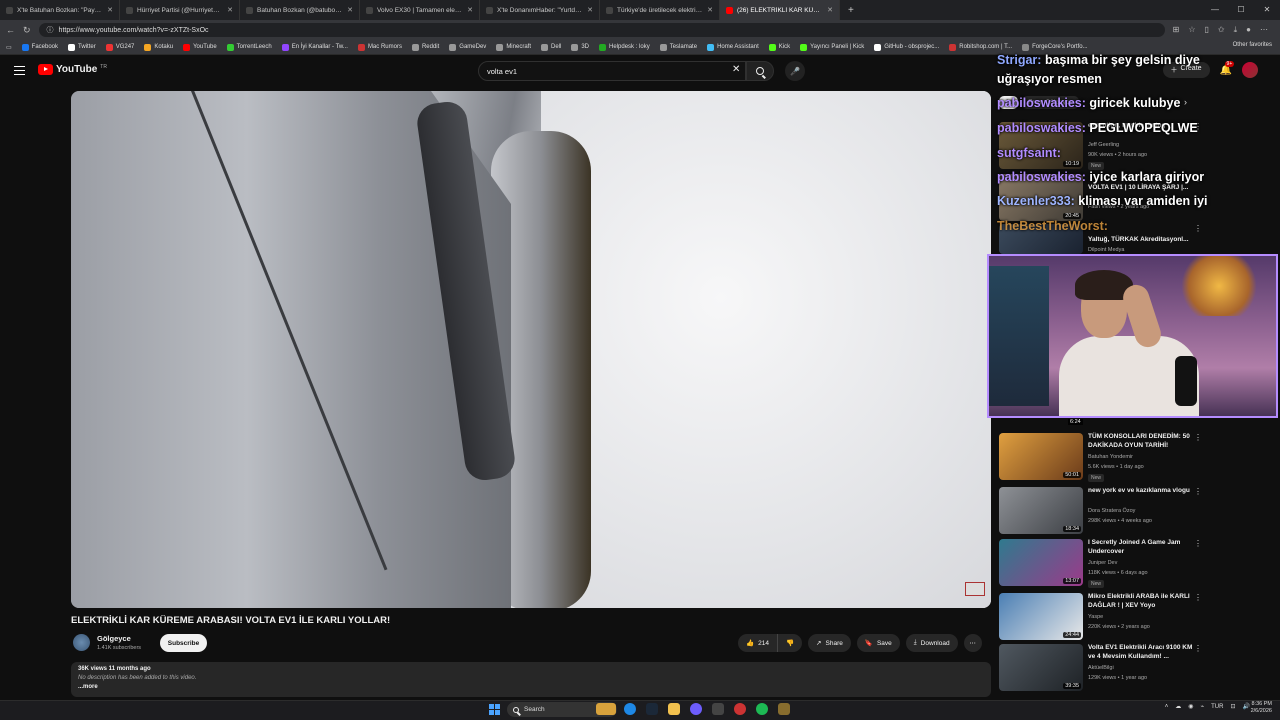  I want to click on bookmark: Facebook, so click(39, 47).